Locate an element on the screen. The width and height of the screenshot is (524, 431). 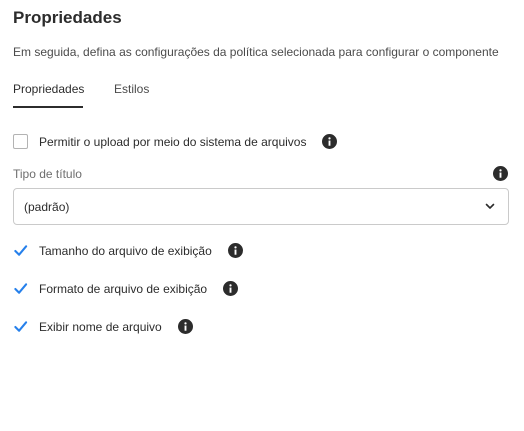
file-format-checkbox is located at coordinates (20, 288).